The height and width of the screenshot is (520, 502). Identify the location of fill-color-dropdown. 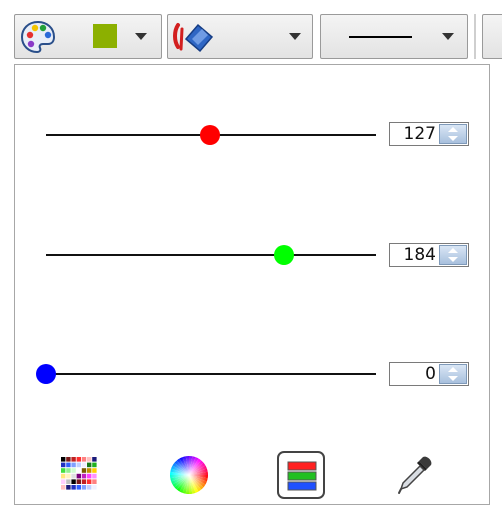
(88, 36).